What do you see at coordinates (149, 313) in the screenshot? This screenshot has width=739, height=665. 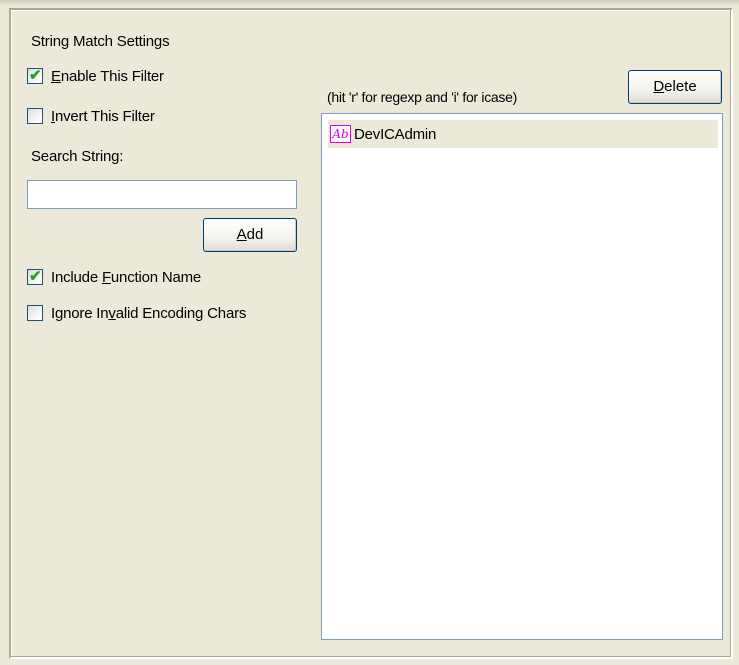 I see `ignore-invalid-encoding-label: Ignore Invalid Encoding Chars` at bounding box center [149, 313].